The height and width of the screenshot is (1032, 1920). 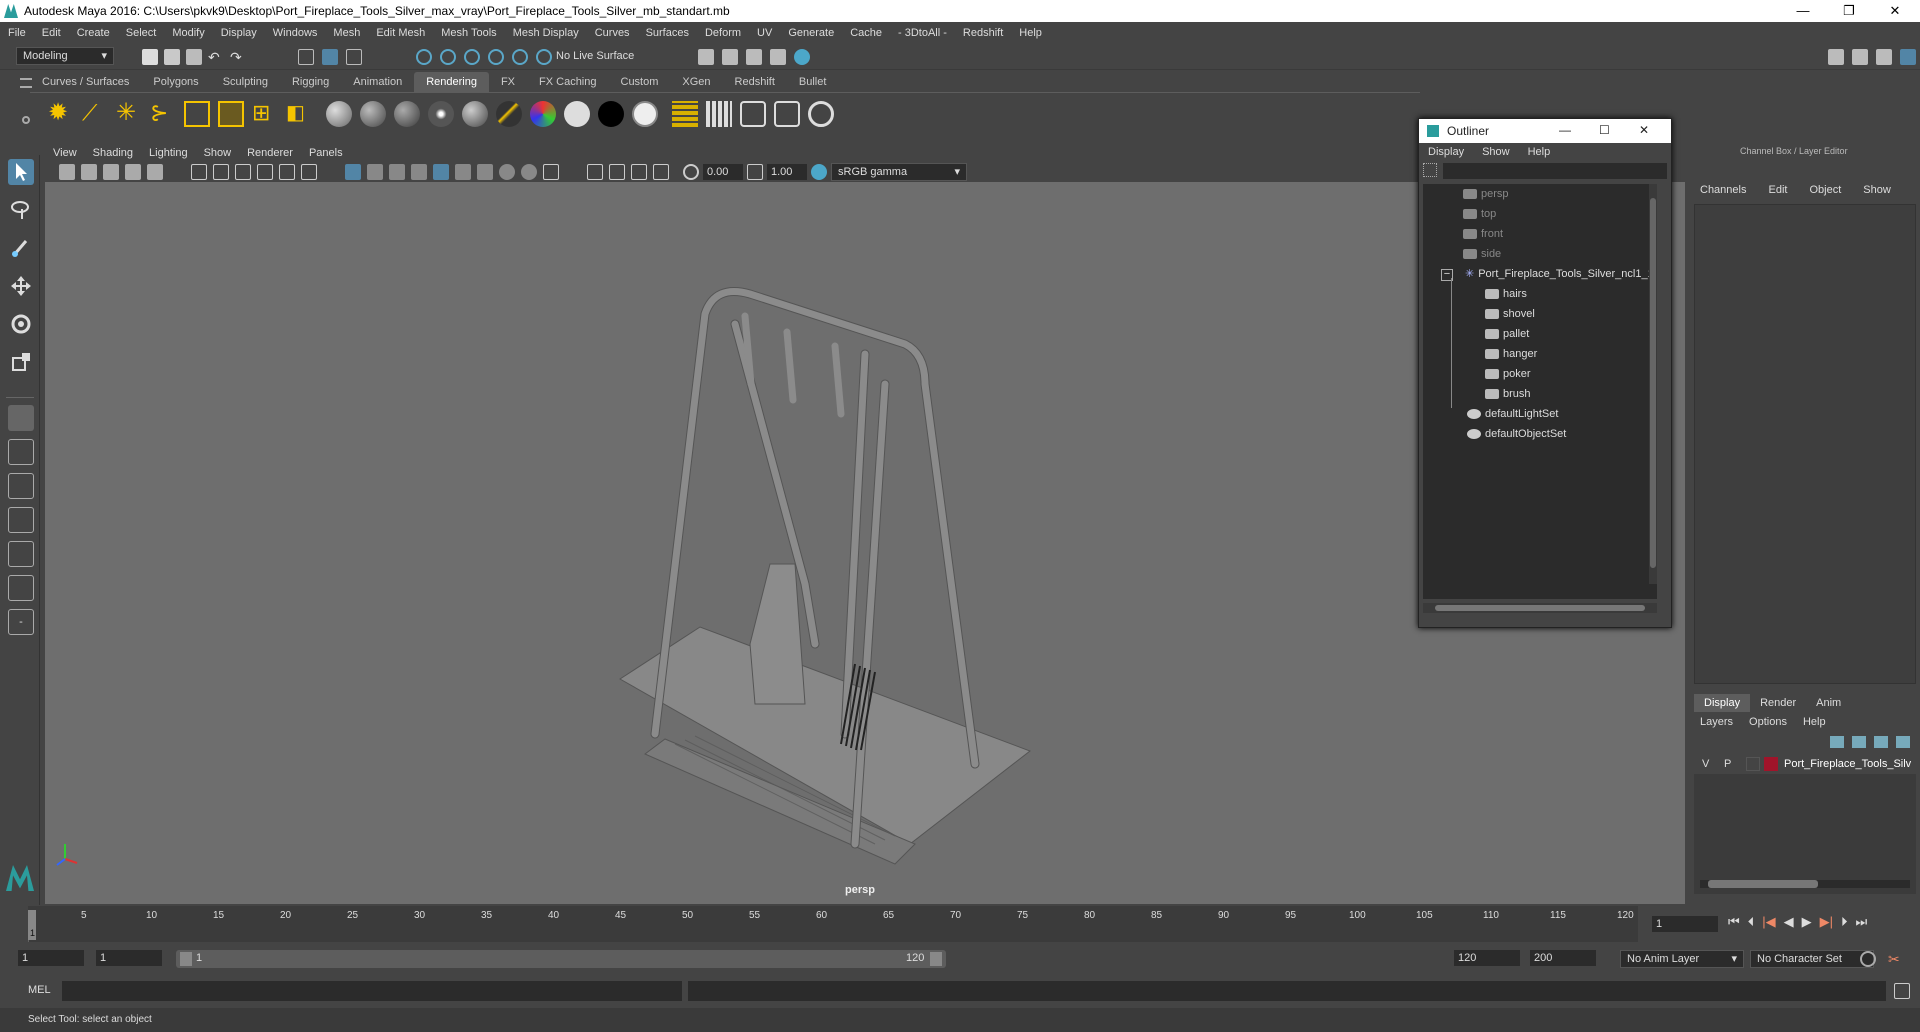 What do you see at coordinates (221, 172) in the screenshot?
I see `film-gate-icon` at bounding box center [221, 172].